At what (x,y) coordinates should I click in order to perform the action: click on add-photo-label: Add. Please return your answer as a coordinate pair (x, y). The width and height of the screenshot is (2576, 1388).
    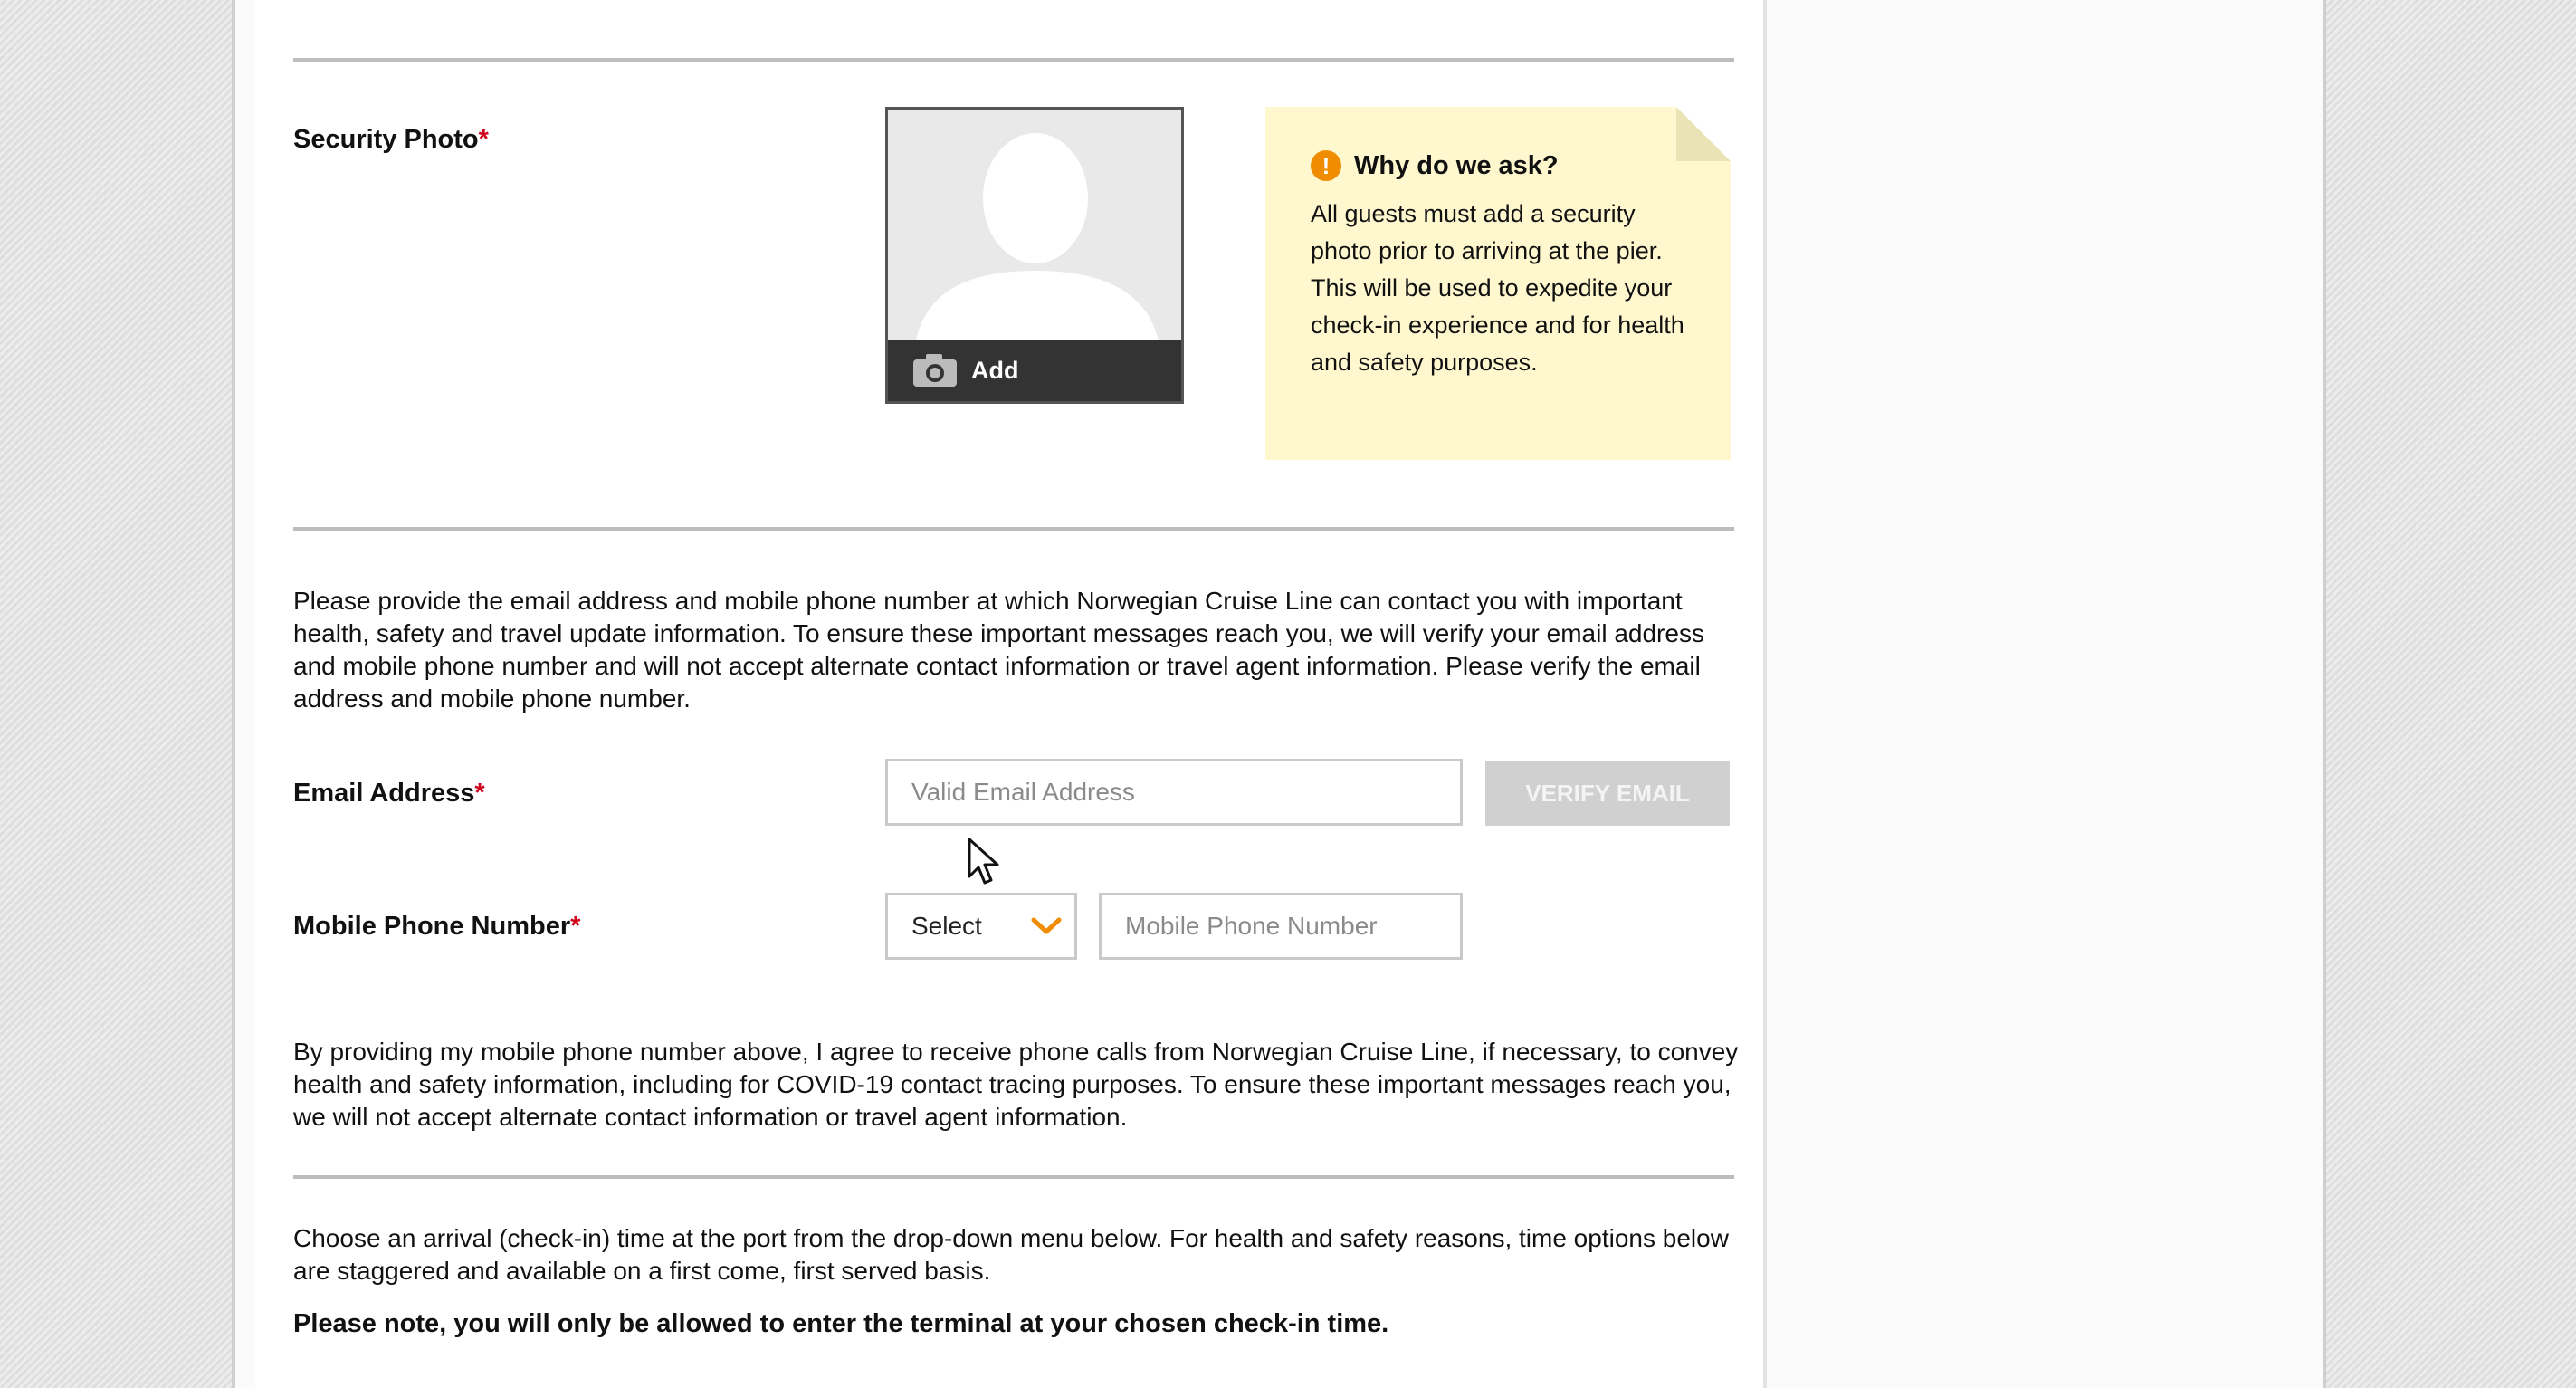
    Looking at the image, I should click on (995, 370).